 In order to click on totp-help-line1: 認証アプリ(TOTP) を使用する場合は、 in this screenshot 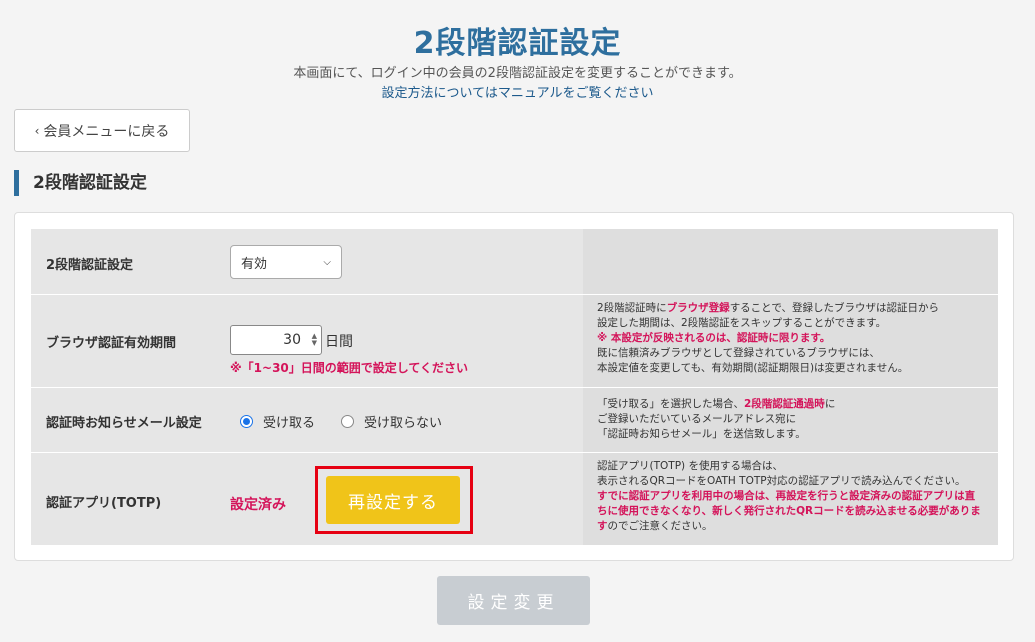, I will do `click(690, 466)`.